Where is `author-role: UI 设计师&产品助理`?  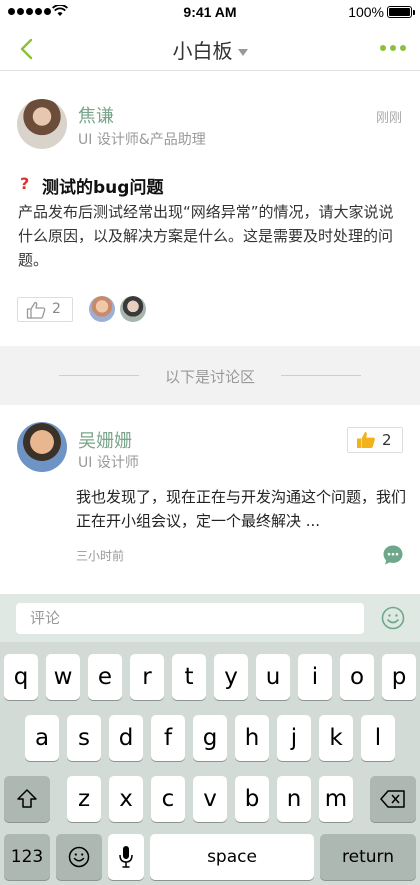
author-role: UI 设计师&产品助理 is located at coordinates (142, 140).